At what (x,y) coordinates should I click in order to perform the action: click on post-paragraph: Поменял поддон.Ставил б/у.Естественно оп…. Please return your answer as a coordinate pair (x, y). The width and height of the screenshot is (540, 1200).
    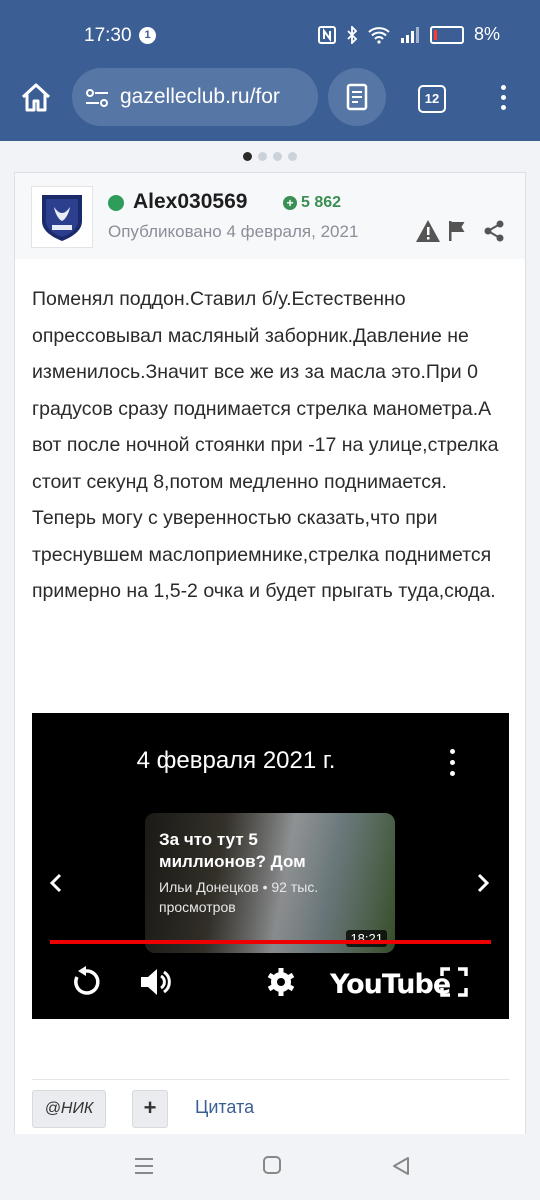
    Looking at the image, I should click on (265, 390).